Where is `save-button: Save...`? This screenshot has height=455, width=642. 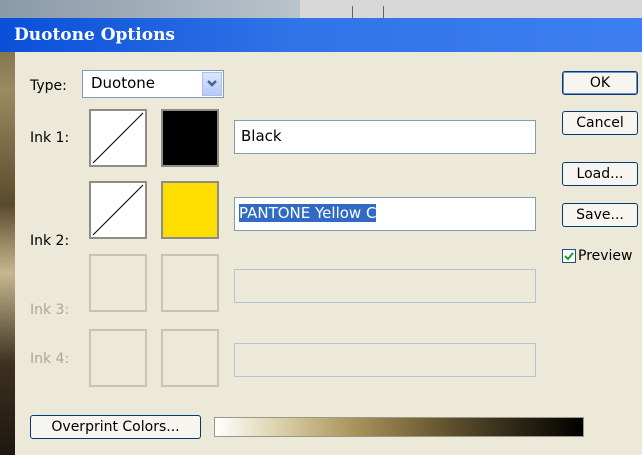 save-button: Save... is located at coordinates (600, 215).